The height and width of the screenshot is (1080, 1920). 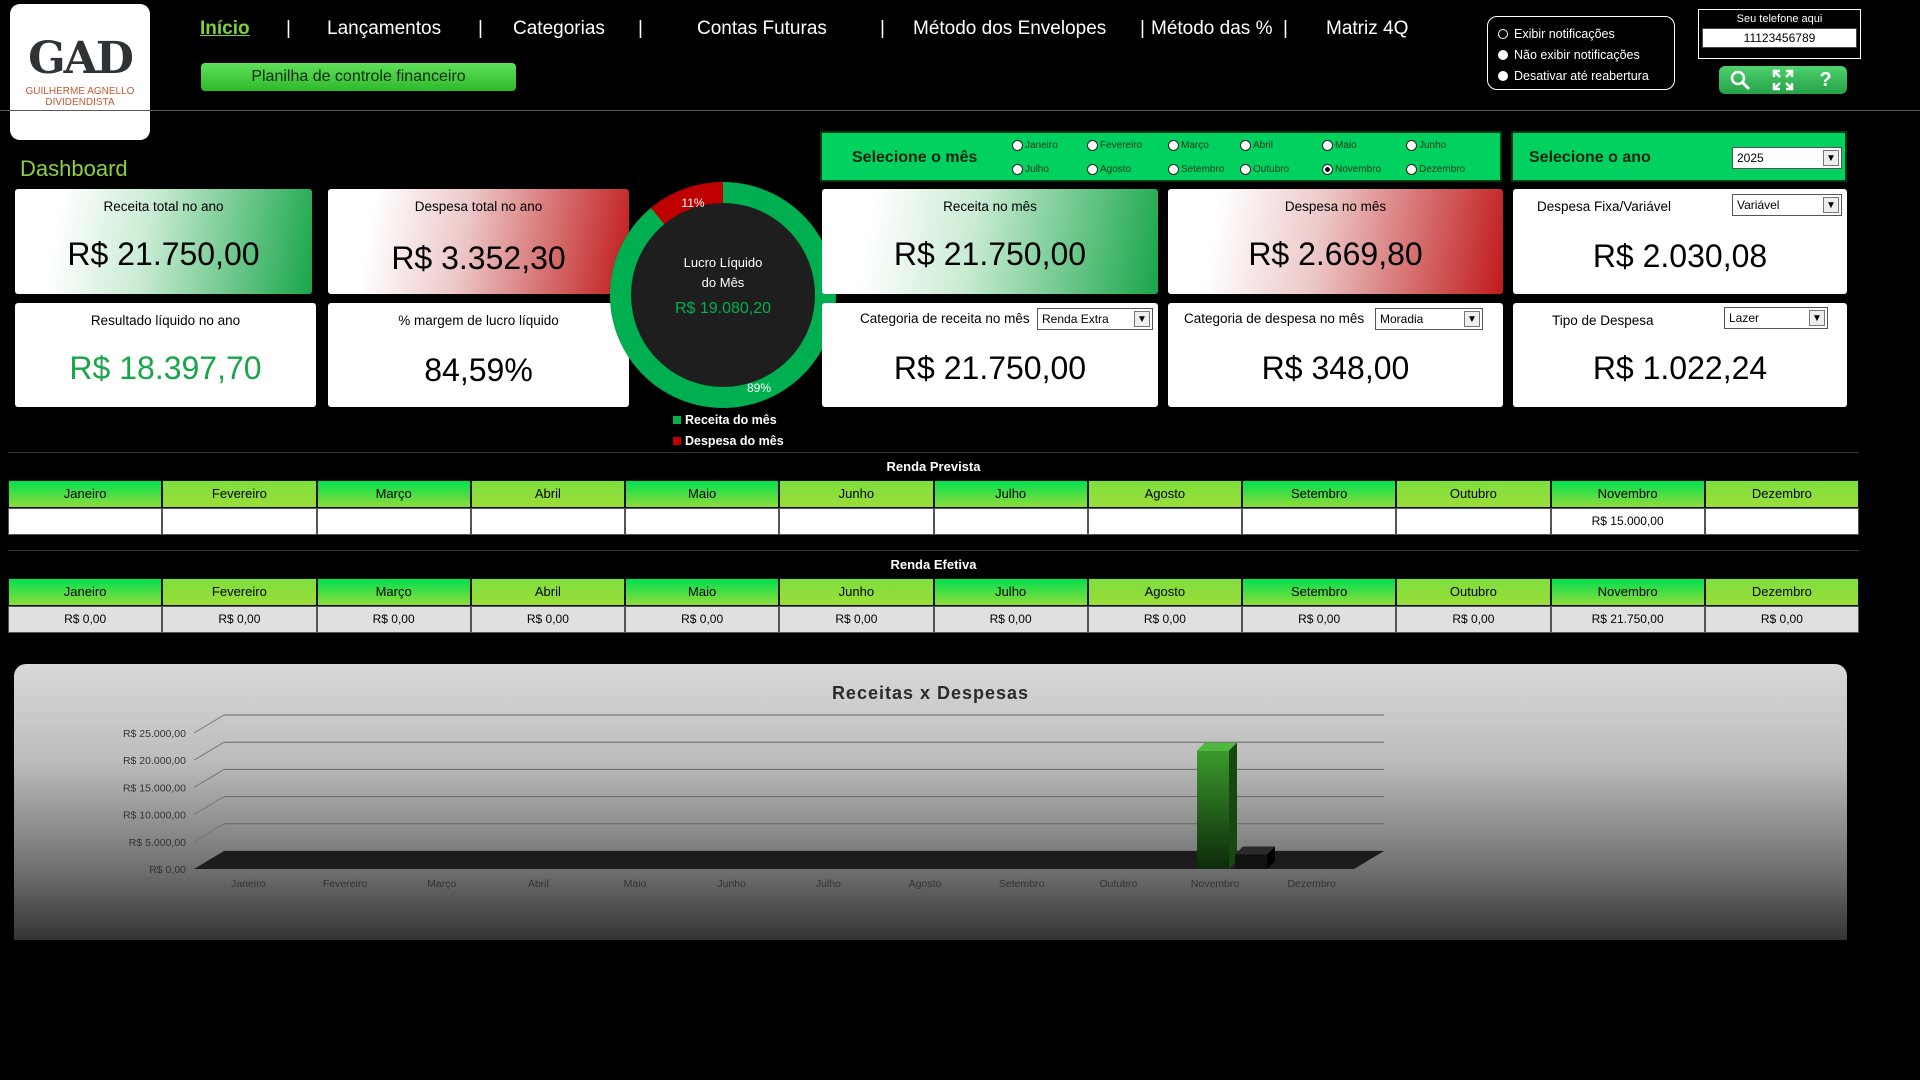 What do you see at coordinates (163, 206) in the screenshot?
I see `card-label: Receita total no ano` at bounding box center [163, 206].